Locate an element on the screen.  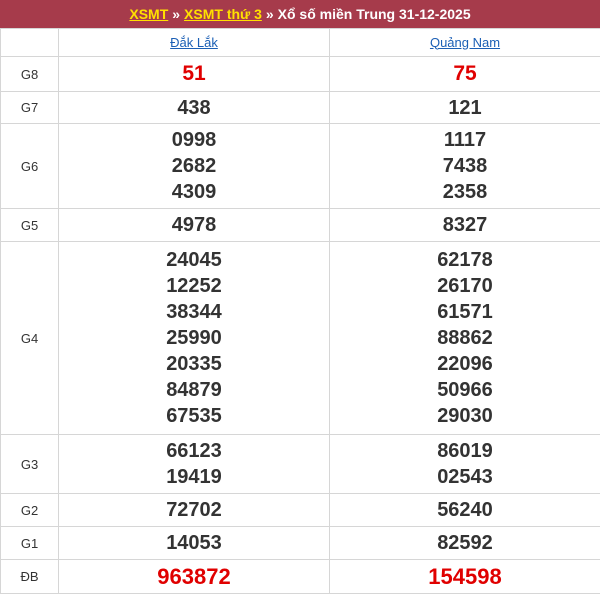
prize-label: G8 is located at coordinates (29, 74).